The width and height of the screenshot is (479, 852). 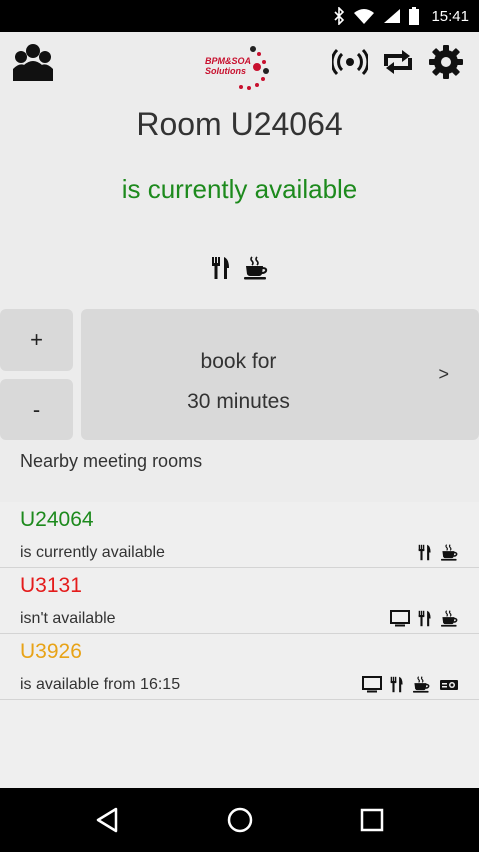 What do you see at coordinates (372, 820) in the screenshot?
I see `recents-icon` at bounding box center [372, 820].